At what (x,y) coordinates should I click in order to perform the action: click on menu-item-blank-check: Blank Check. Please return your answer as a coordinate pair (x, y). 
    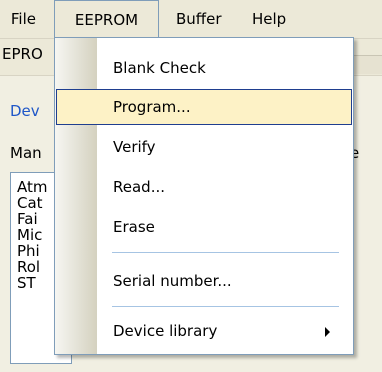
    Looking at the image, I should click on (204, 68).